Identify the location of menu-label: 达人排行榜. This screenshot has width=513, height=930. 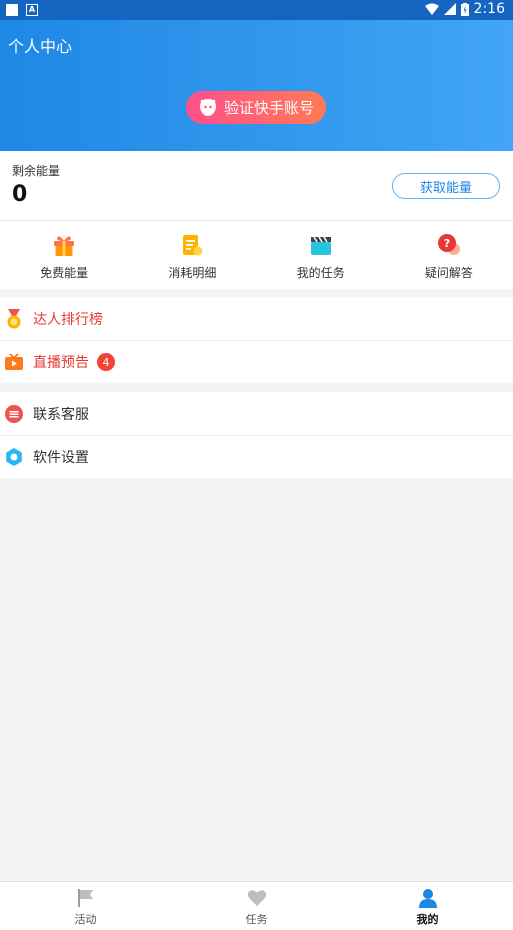
(68, 319).